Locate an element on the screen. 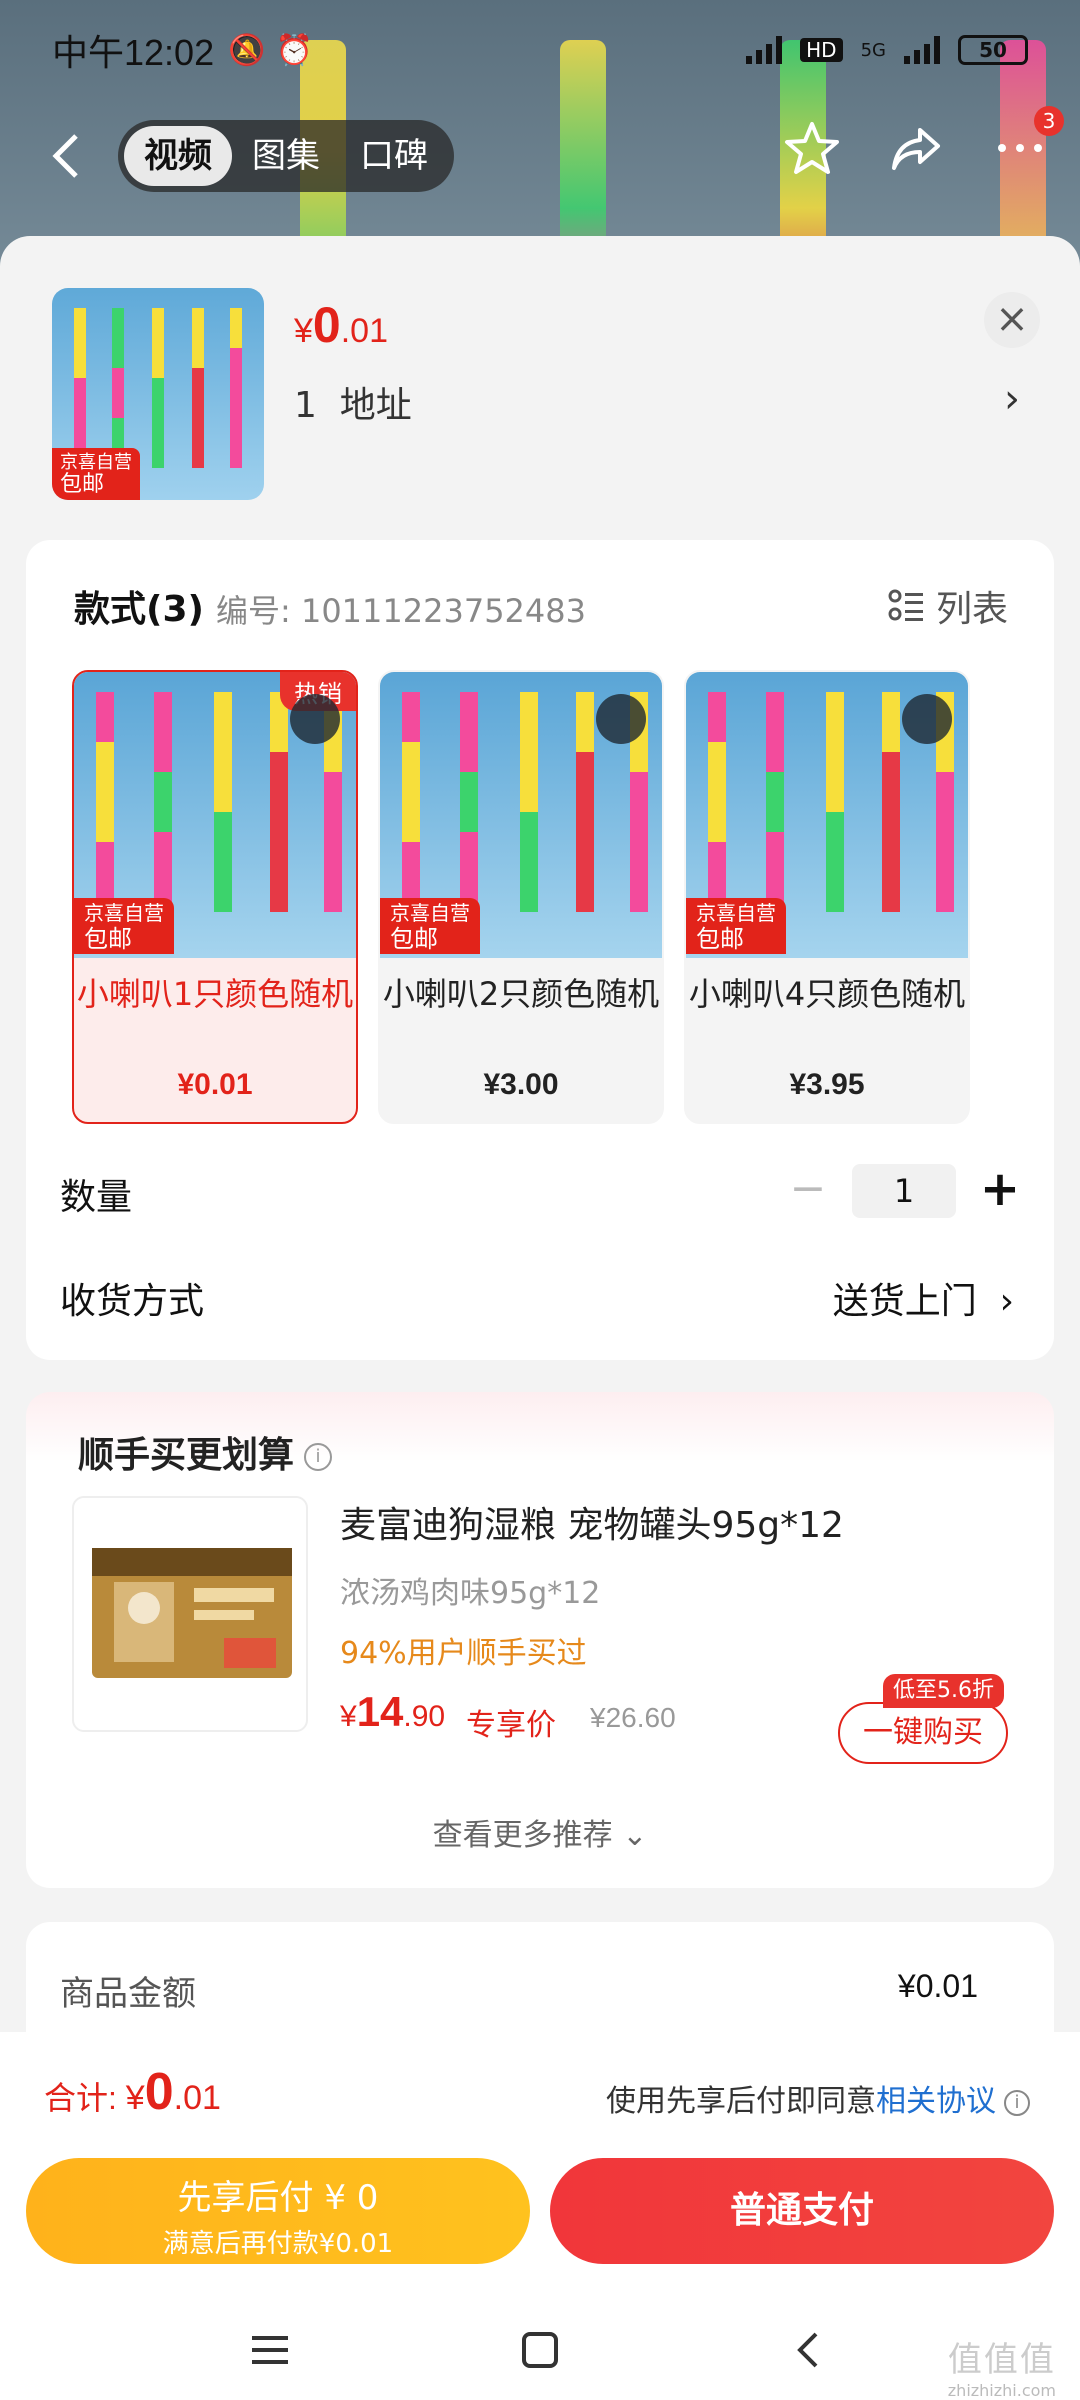 This screenshot has width=1080, height=2400. sku-price: ¥3.95 is located at coordinates (827, 1084).